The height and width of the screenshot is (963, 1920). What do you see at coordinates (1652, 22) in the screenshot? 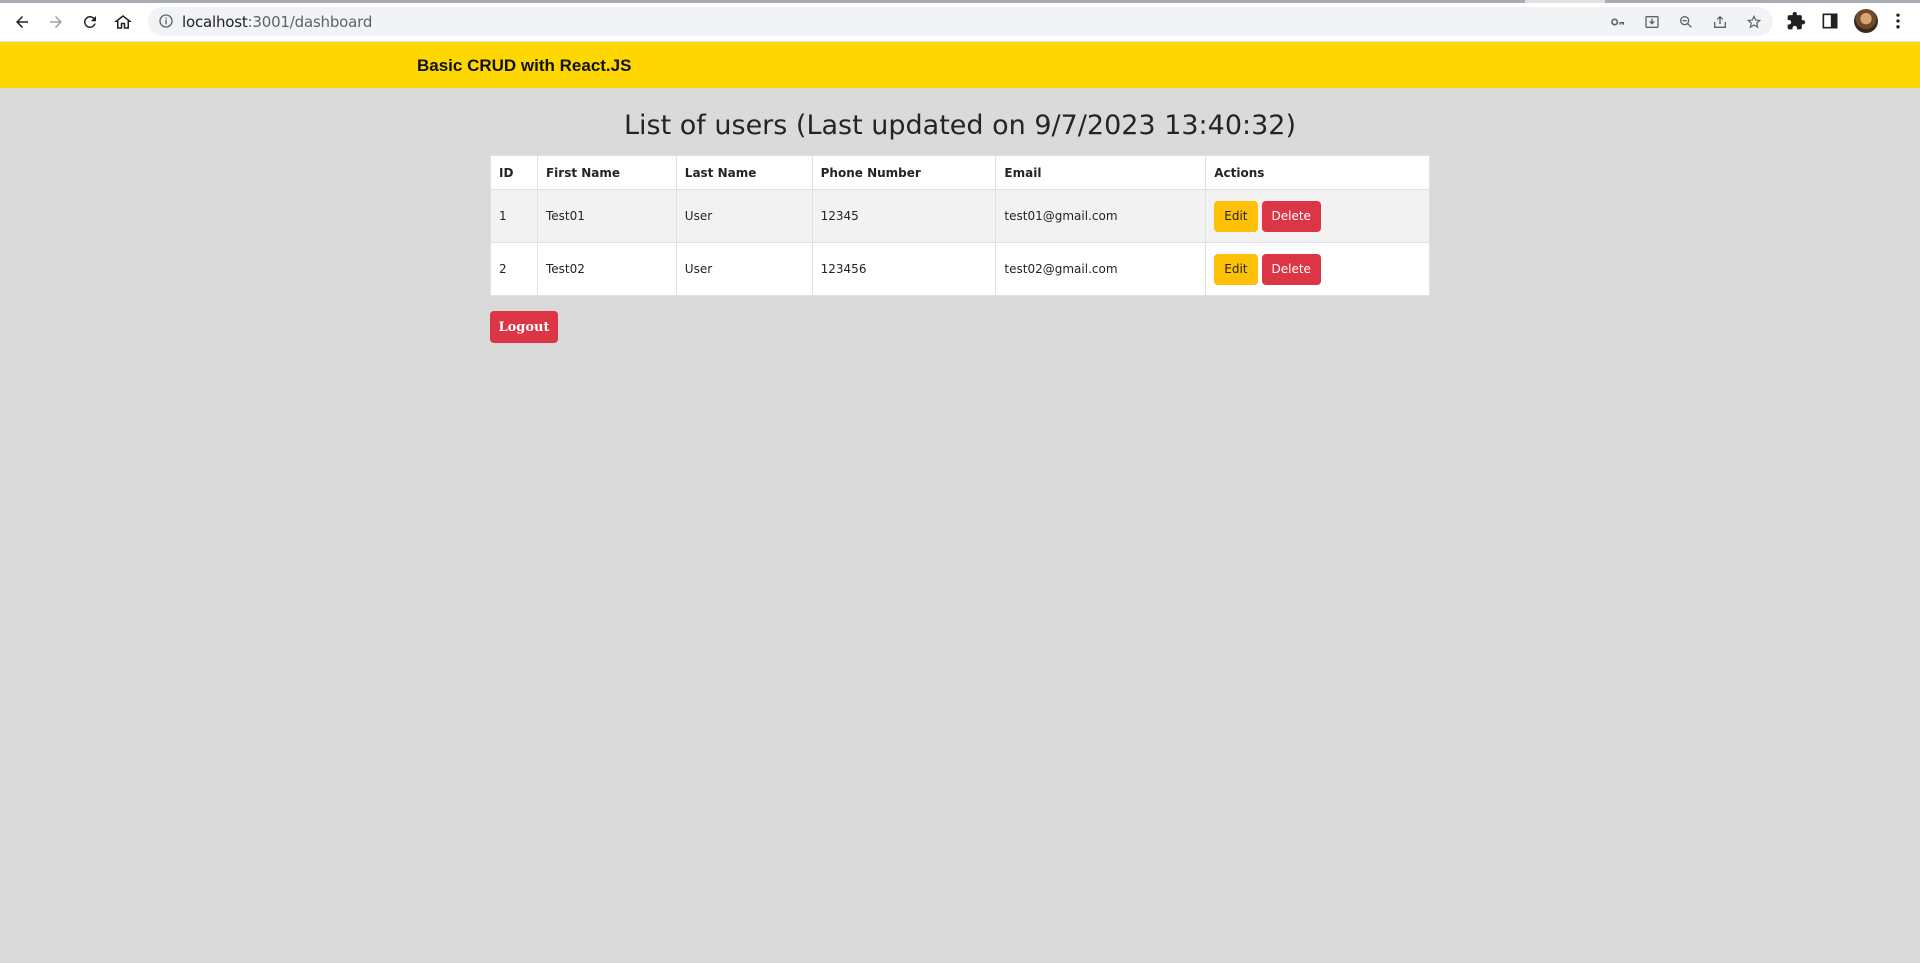
I see `install-app-icon` at bounding box center [1652, 22].